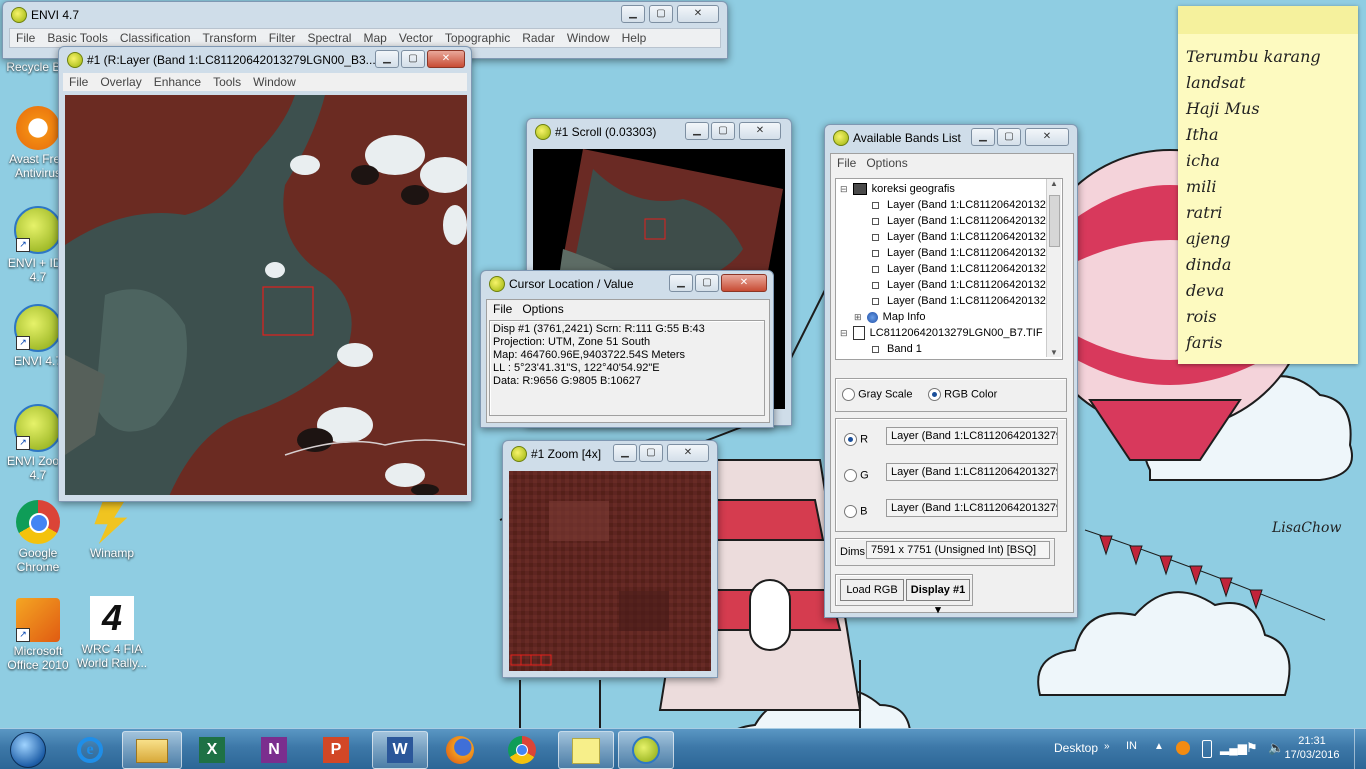 Image resolution: width=1366 pixels, height=769 pixels. I want to click on menu-spectral: Spectral, so click(329, 38).